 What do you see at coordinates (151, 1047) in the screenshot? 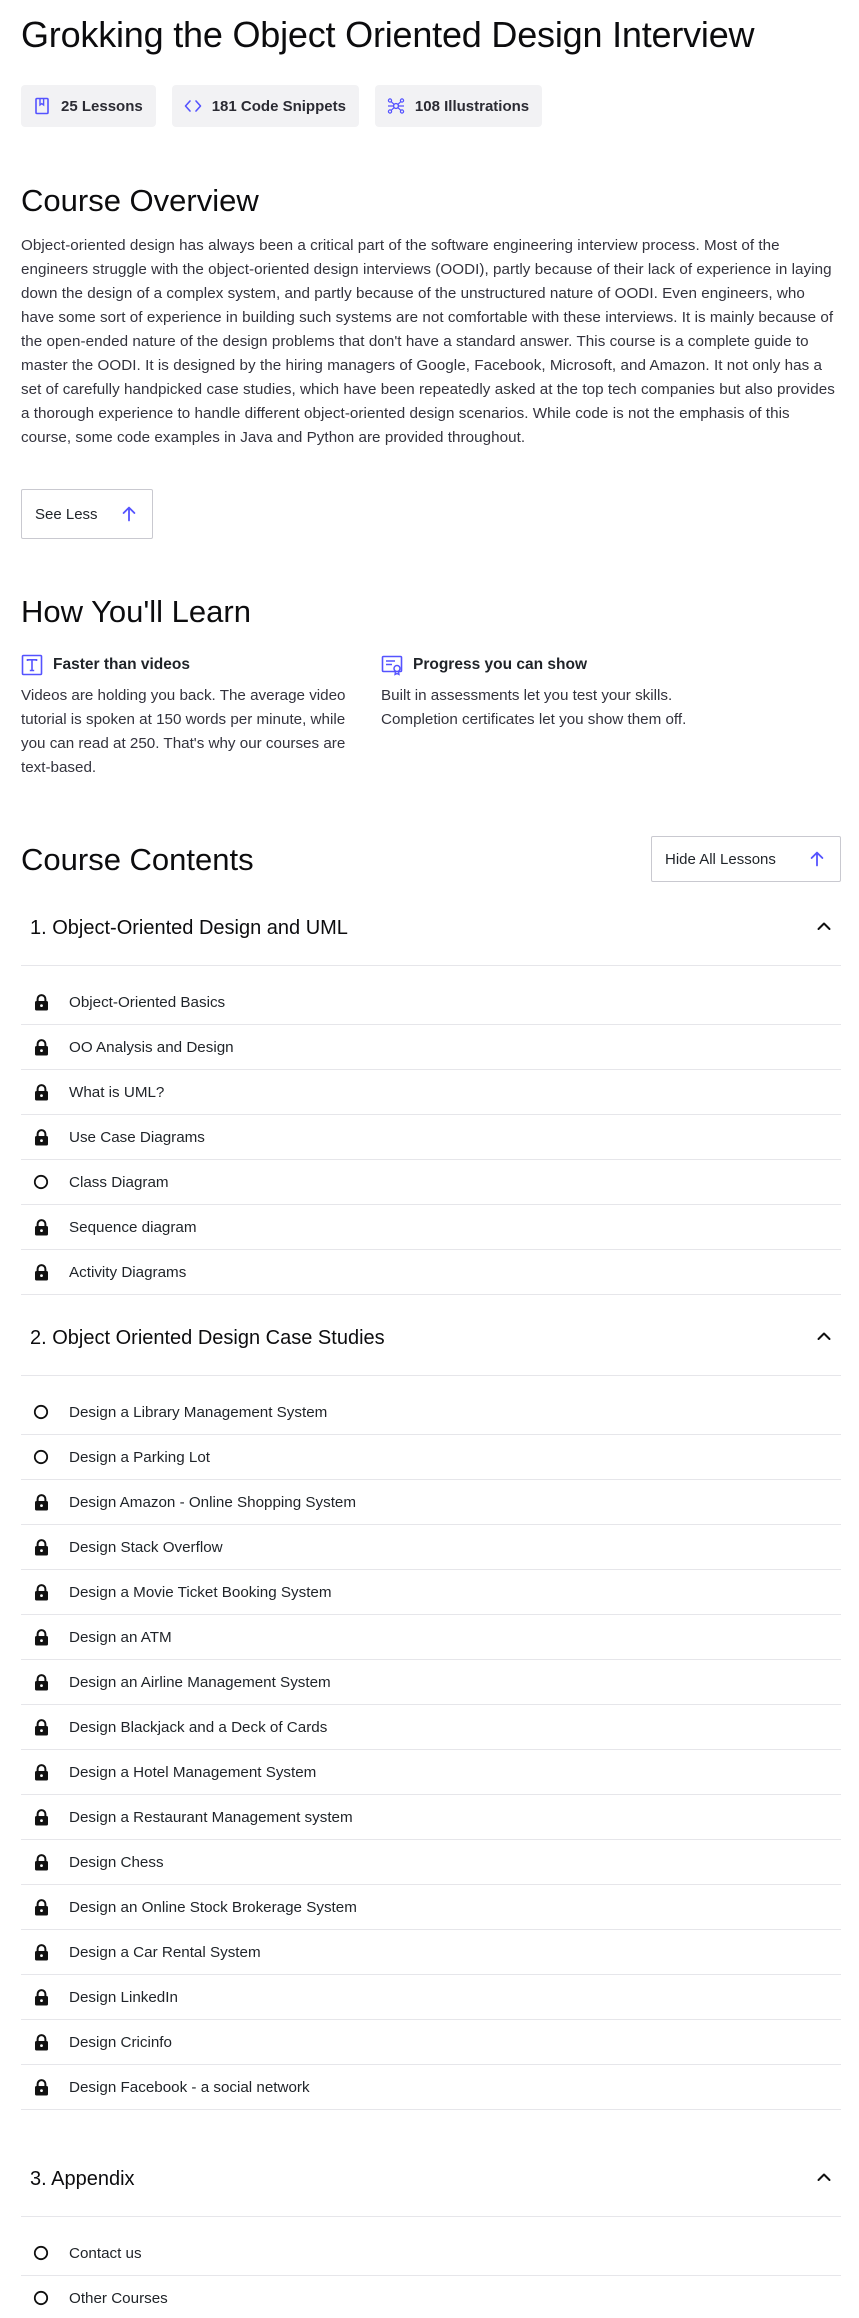
I see `lesson-label: OO Analysis and Design` at bounding box center [151, 1047].